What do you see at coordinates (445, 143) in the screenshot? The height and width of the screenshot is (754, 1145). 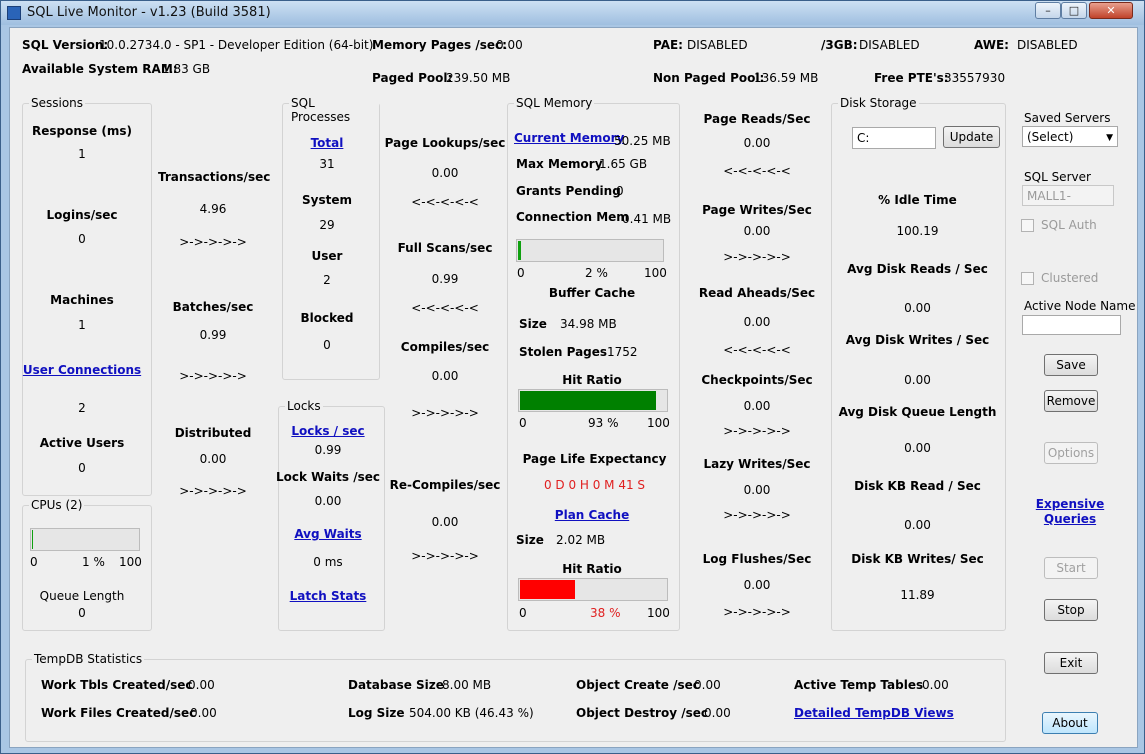 I see `page-lookups-label: Page Lookups/sec` at bounding box center [445, 143].